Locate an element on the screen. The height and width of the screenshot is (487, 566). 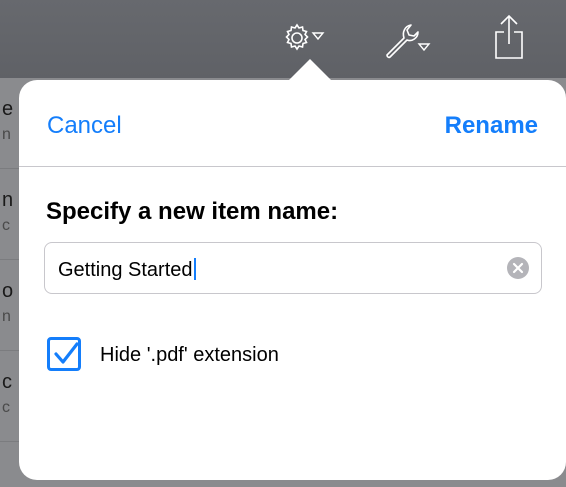
popover-arrow is located at coordinates (310, 70).